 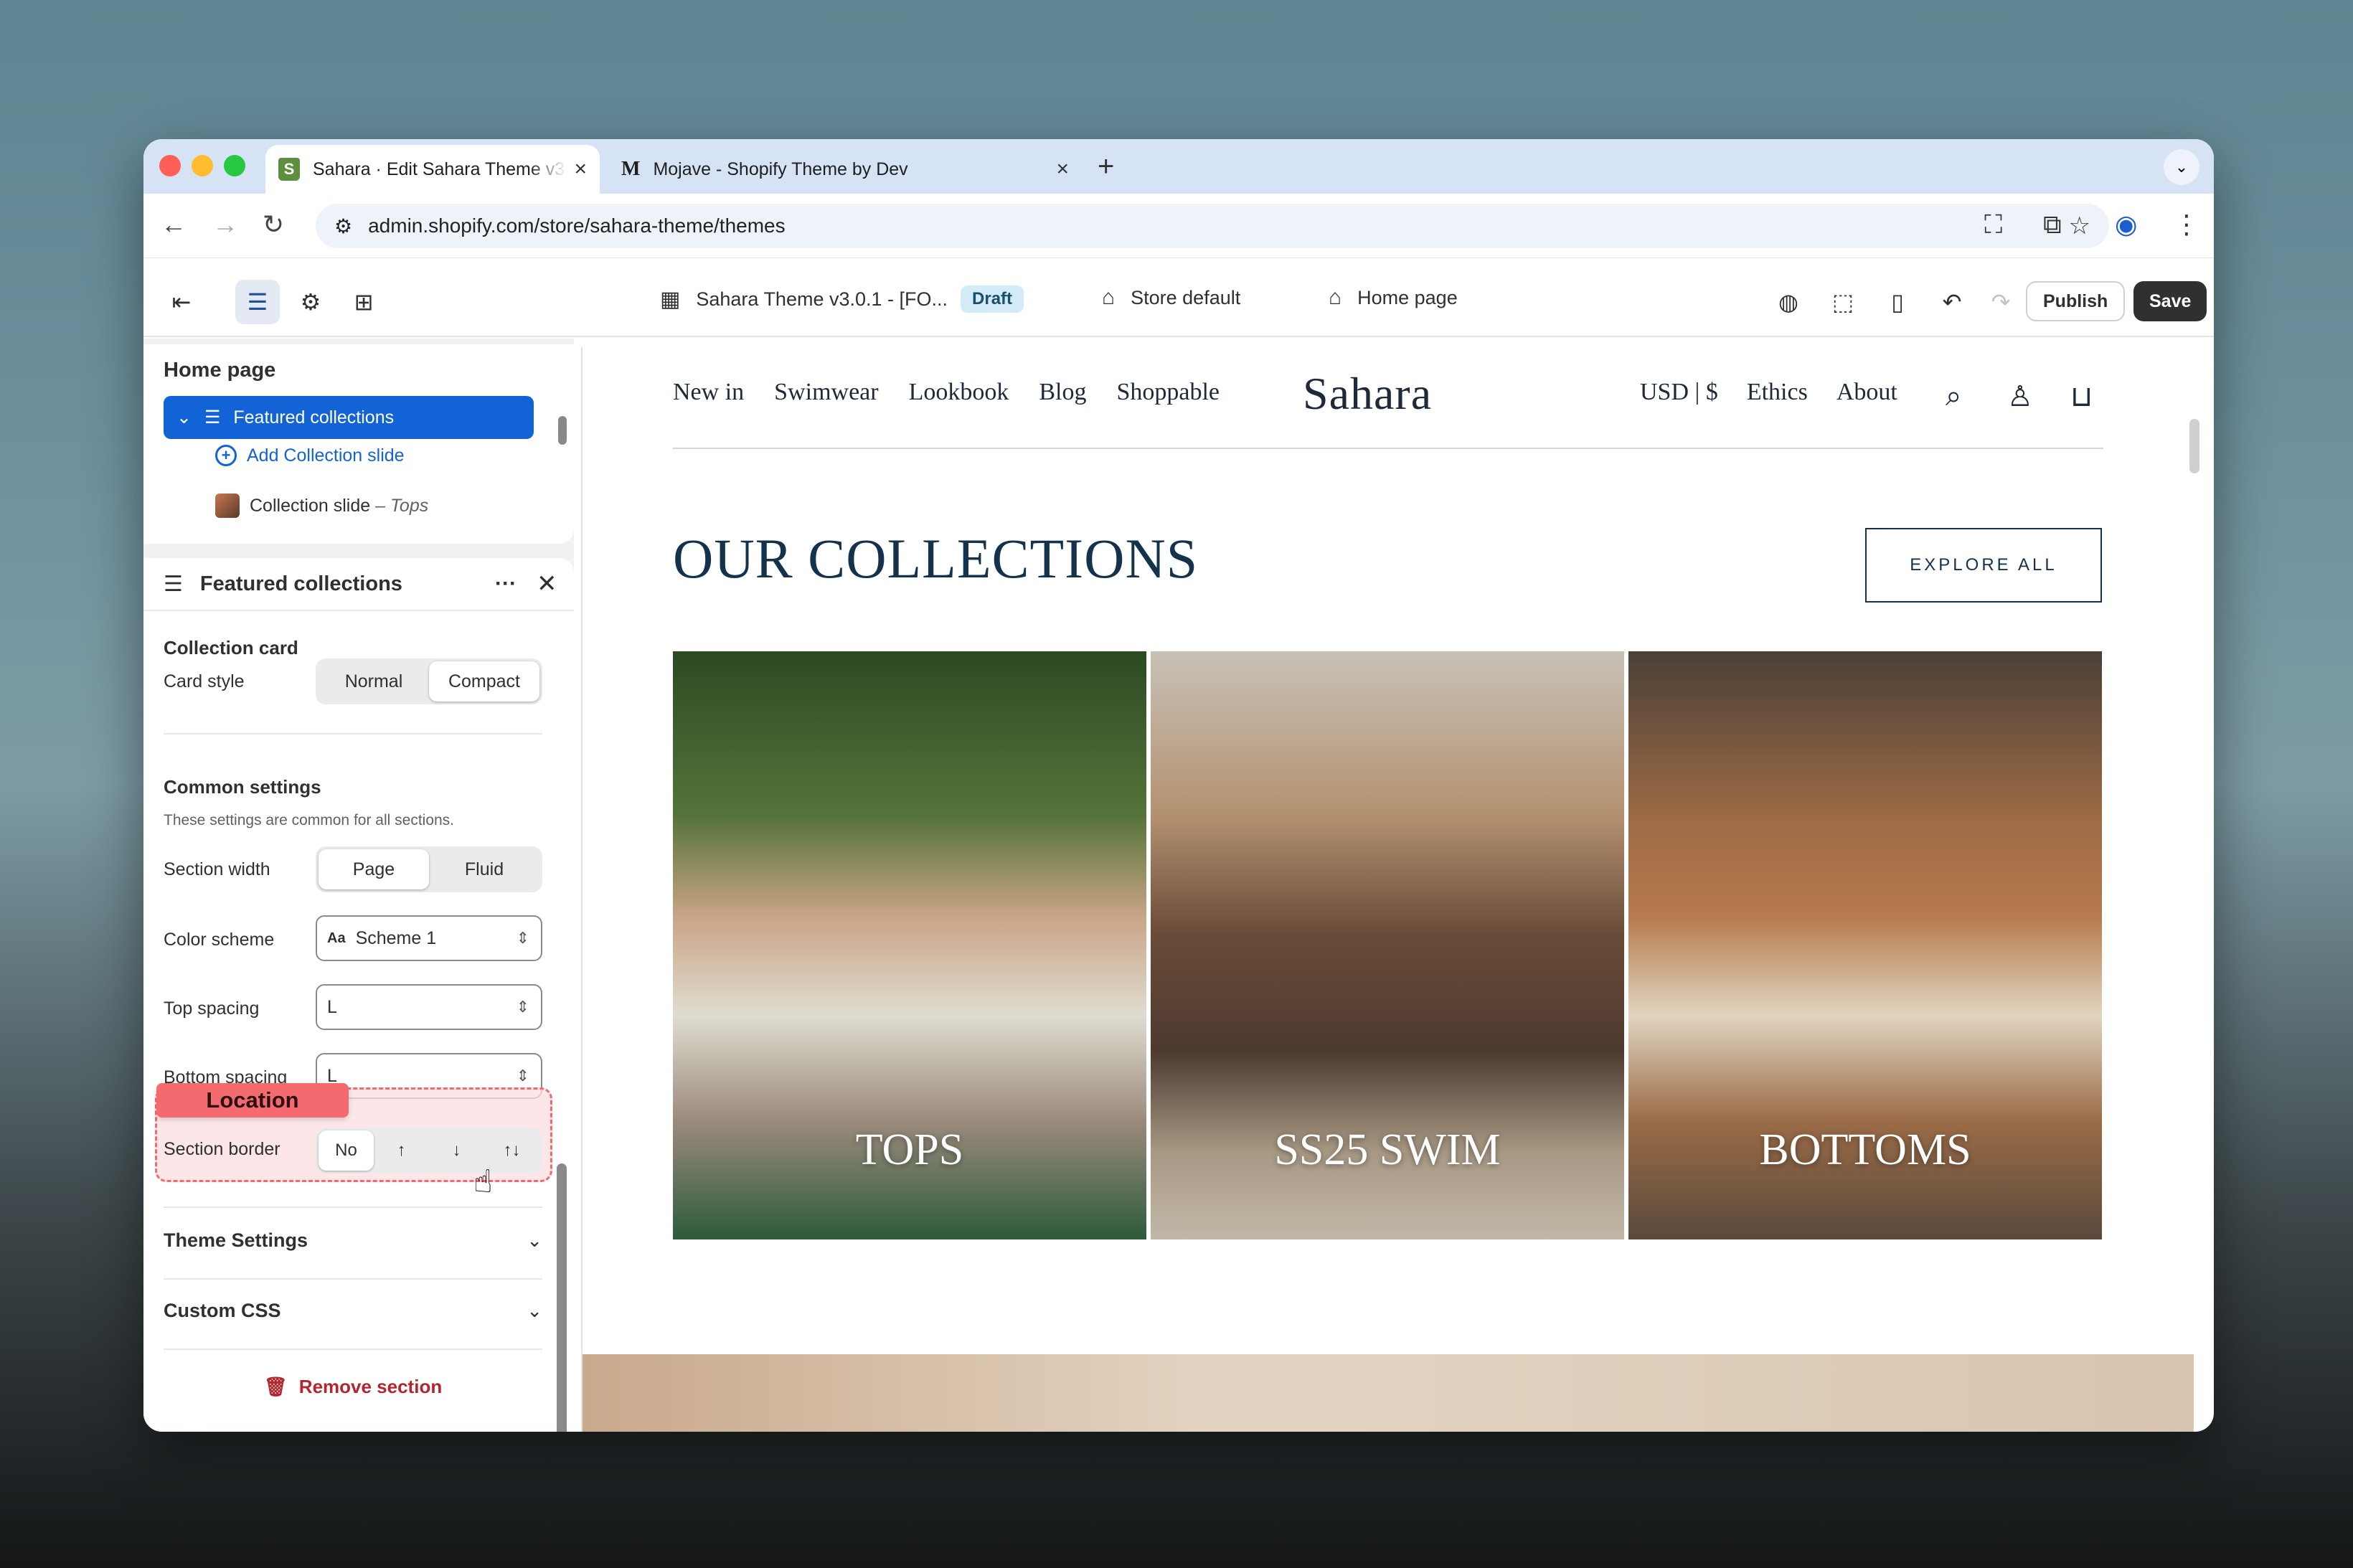 What do you see at coordinates (347, 1150) in the screenshot?
I see `border-none: No` at bounding box center [347, 1150].